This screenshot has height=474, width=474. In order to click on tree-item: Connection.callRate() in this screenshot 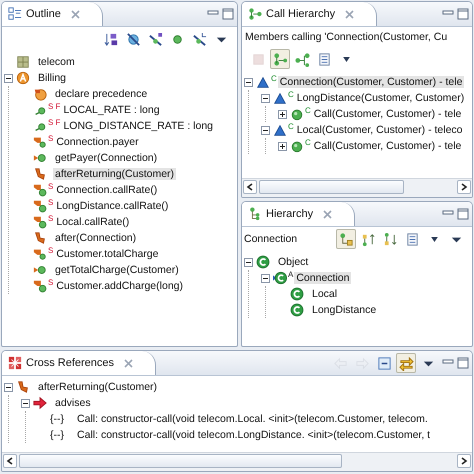, I will do `click(107, 190)`.